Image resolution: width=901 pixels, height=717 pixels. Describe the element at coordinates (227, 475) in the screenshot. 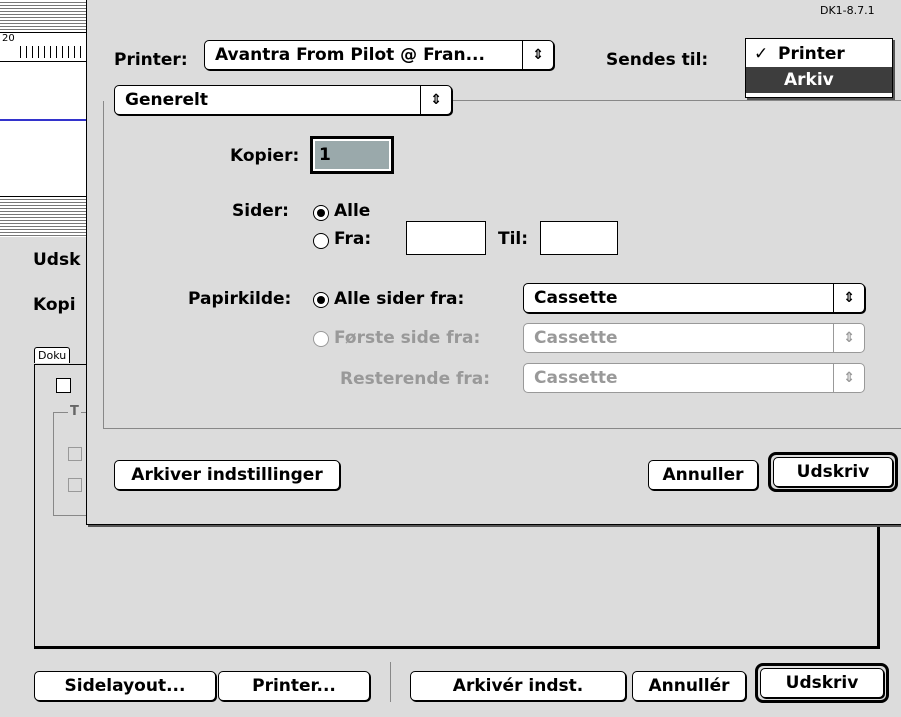

I see `save-settings-button: Arkiver indstillinger` at that location.